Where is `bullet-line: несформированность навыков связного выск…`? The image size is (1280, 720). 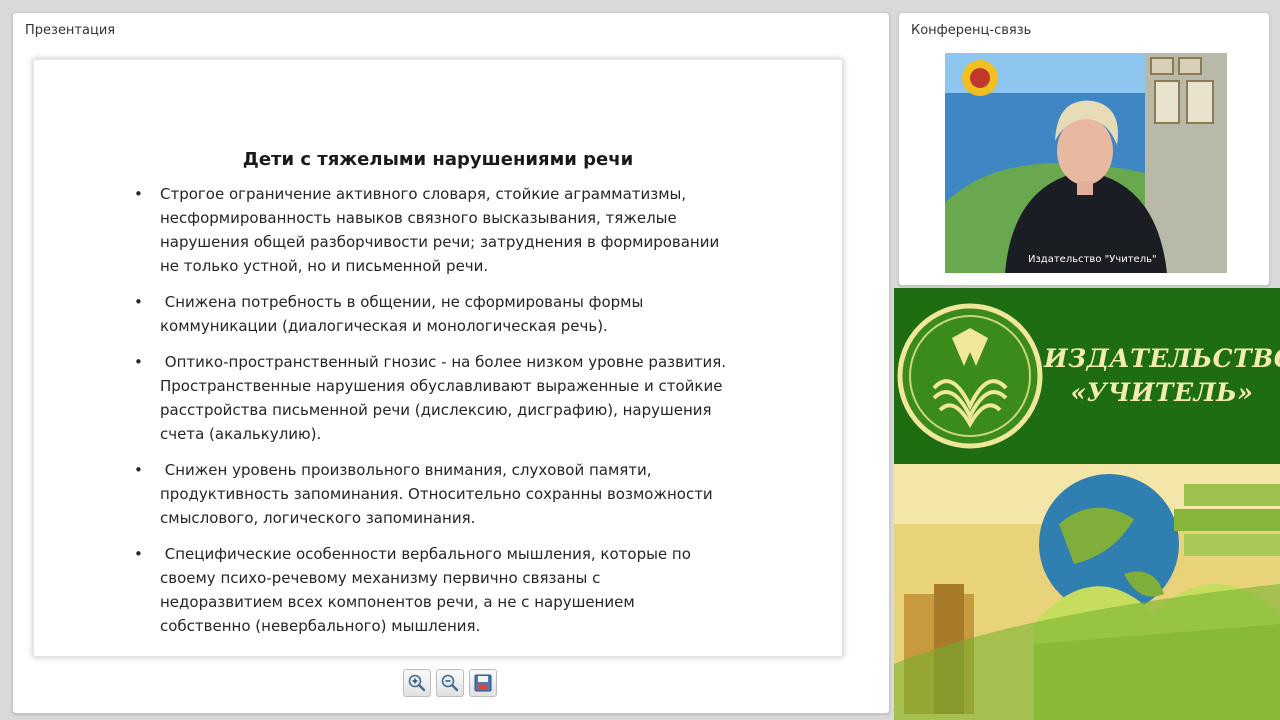 bullet-line: несформированность навыков связного выск… is located at coordinates (418, 218).